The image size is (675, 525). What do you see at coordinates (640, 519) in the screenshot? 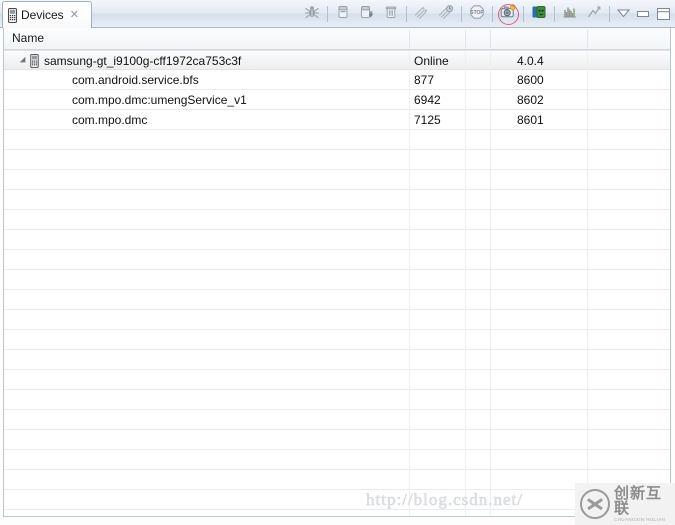
I see `logo-text-en: CHUANGXIN HULIAN` at bounding box center [640, 519].